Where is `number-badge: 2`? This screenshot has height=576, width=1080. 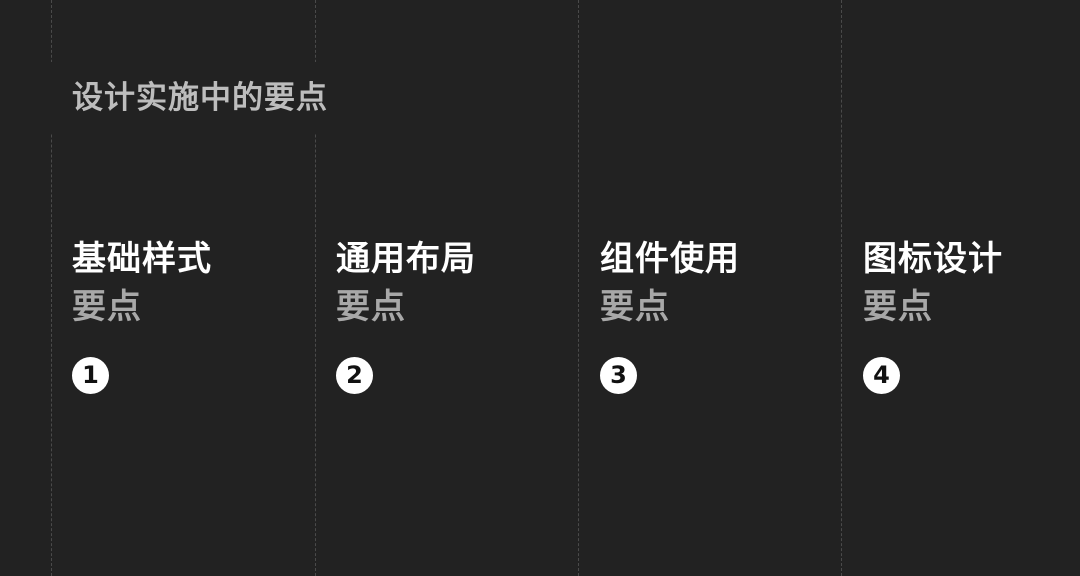 number-badge: 2 is located at coordinates (354, 375).